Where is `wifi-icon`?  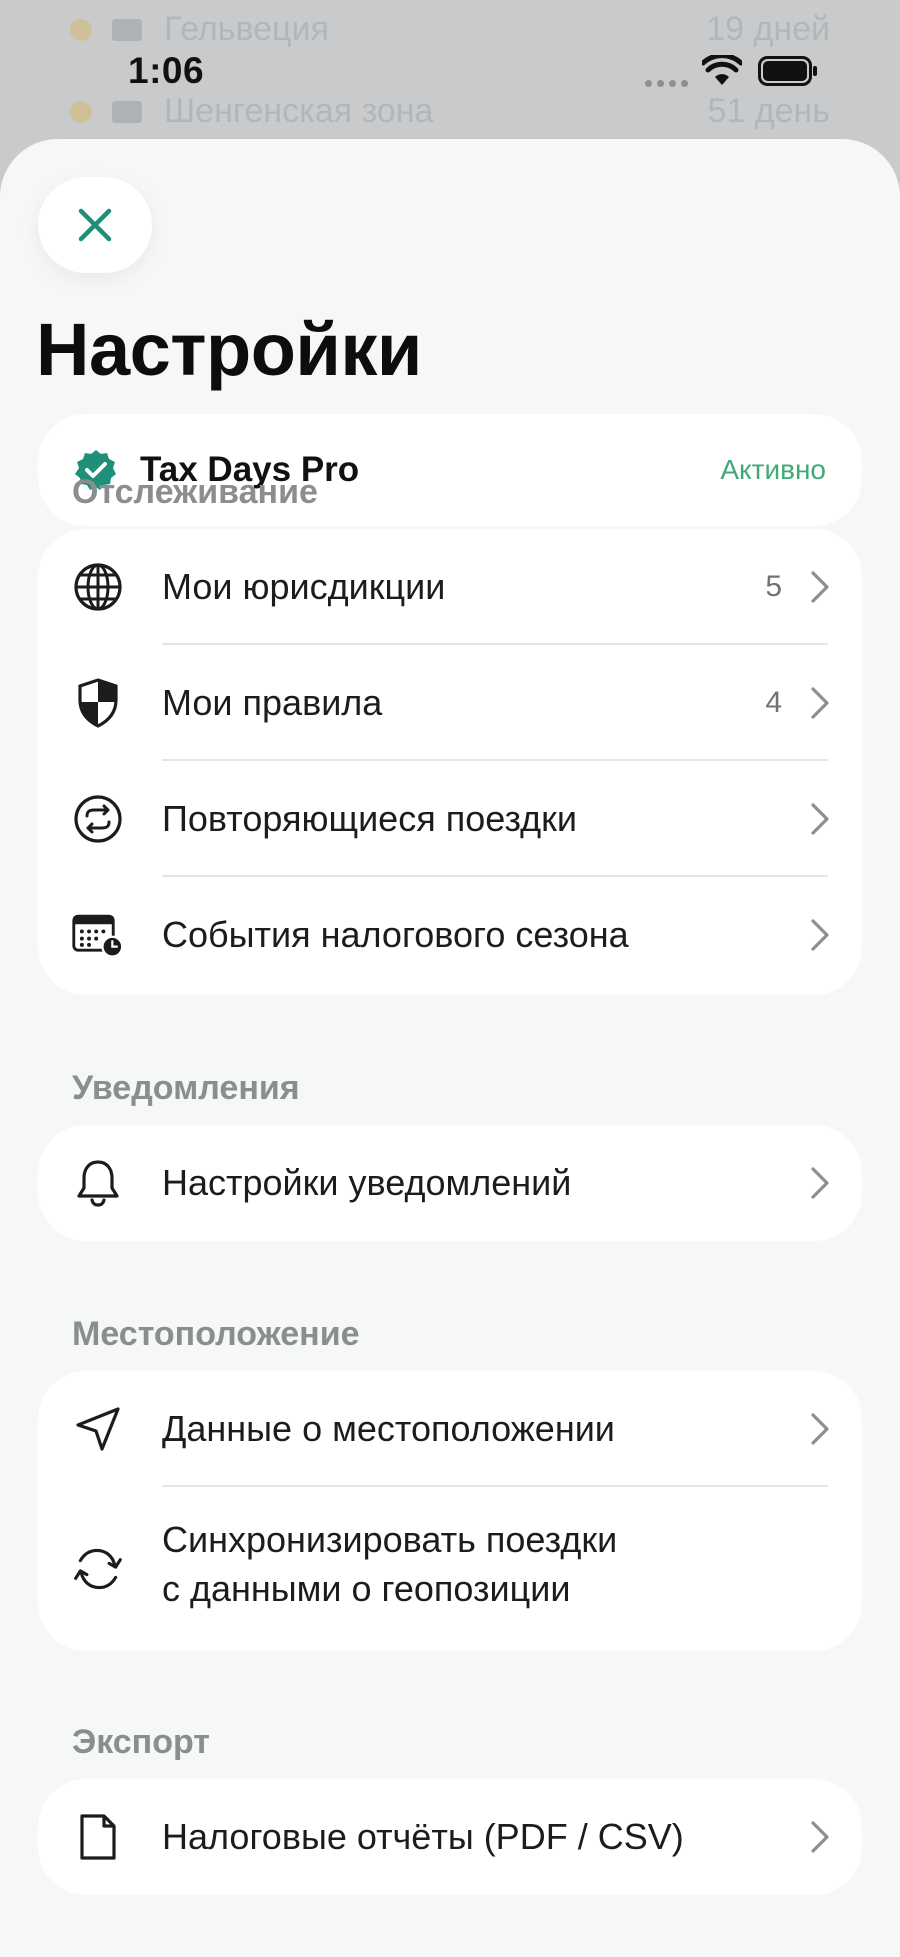
wifi-icon is located at coordinates (722, 70).